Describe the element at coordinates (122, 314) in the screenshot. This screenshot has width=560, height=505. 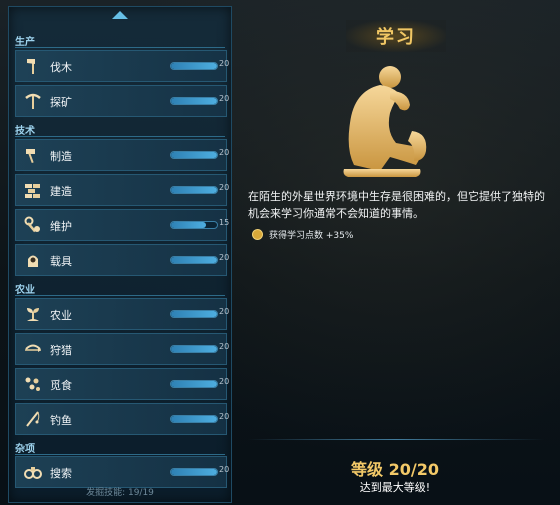
I see `skill-row-farming: 农业 20` at that location.